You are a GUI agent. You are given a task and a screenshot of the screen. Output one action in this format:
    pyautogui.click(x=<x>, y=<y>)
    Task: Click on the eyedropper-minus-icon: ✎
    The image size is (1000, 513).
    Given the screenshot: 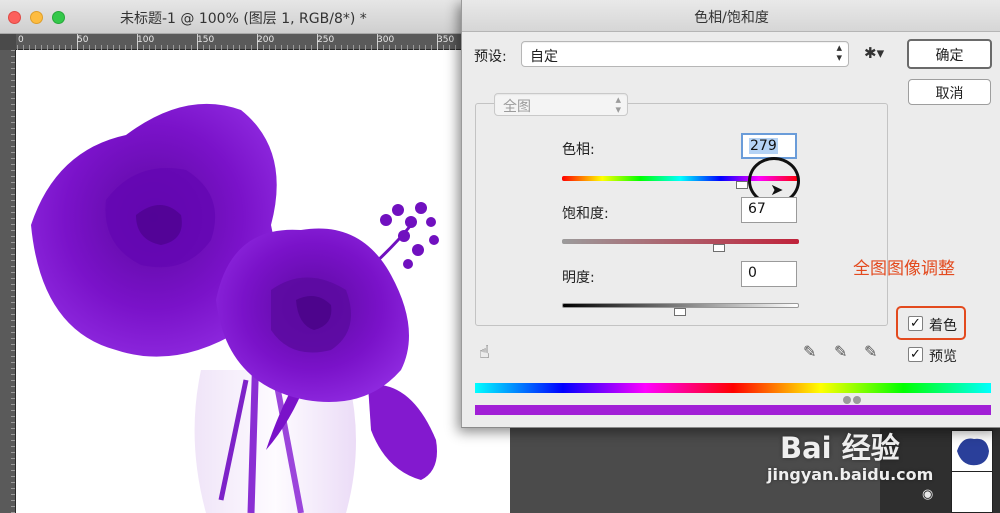 What is the action you would take?
    pyautogui.click(x=870, y=351)
    